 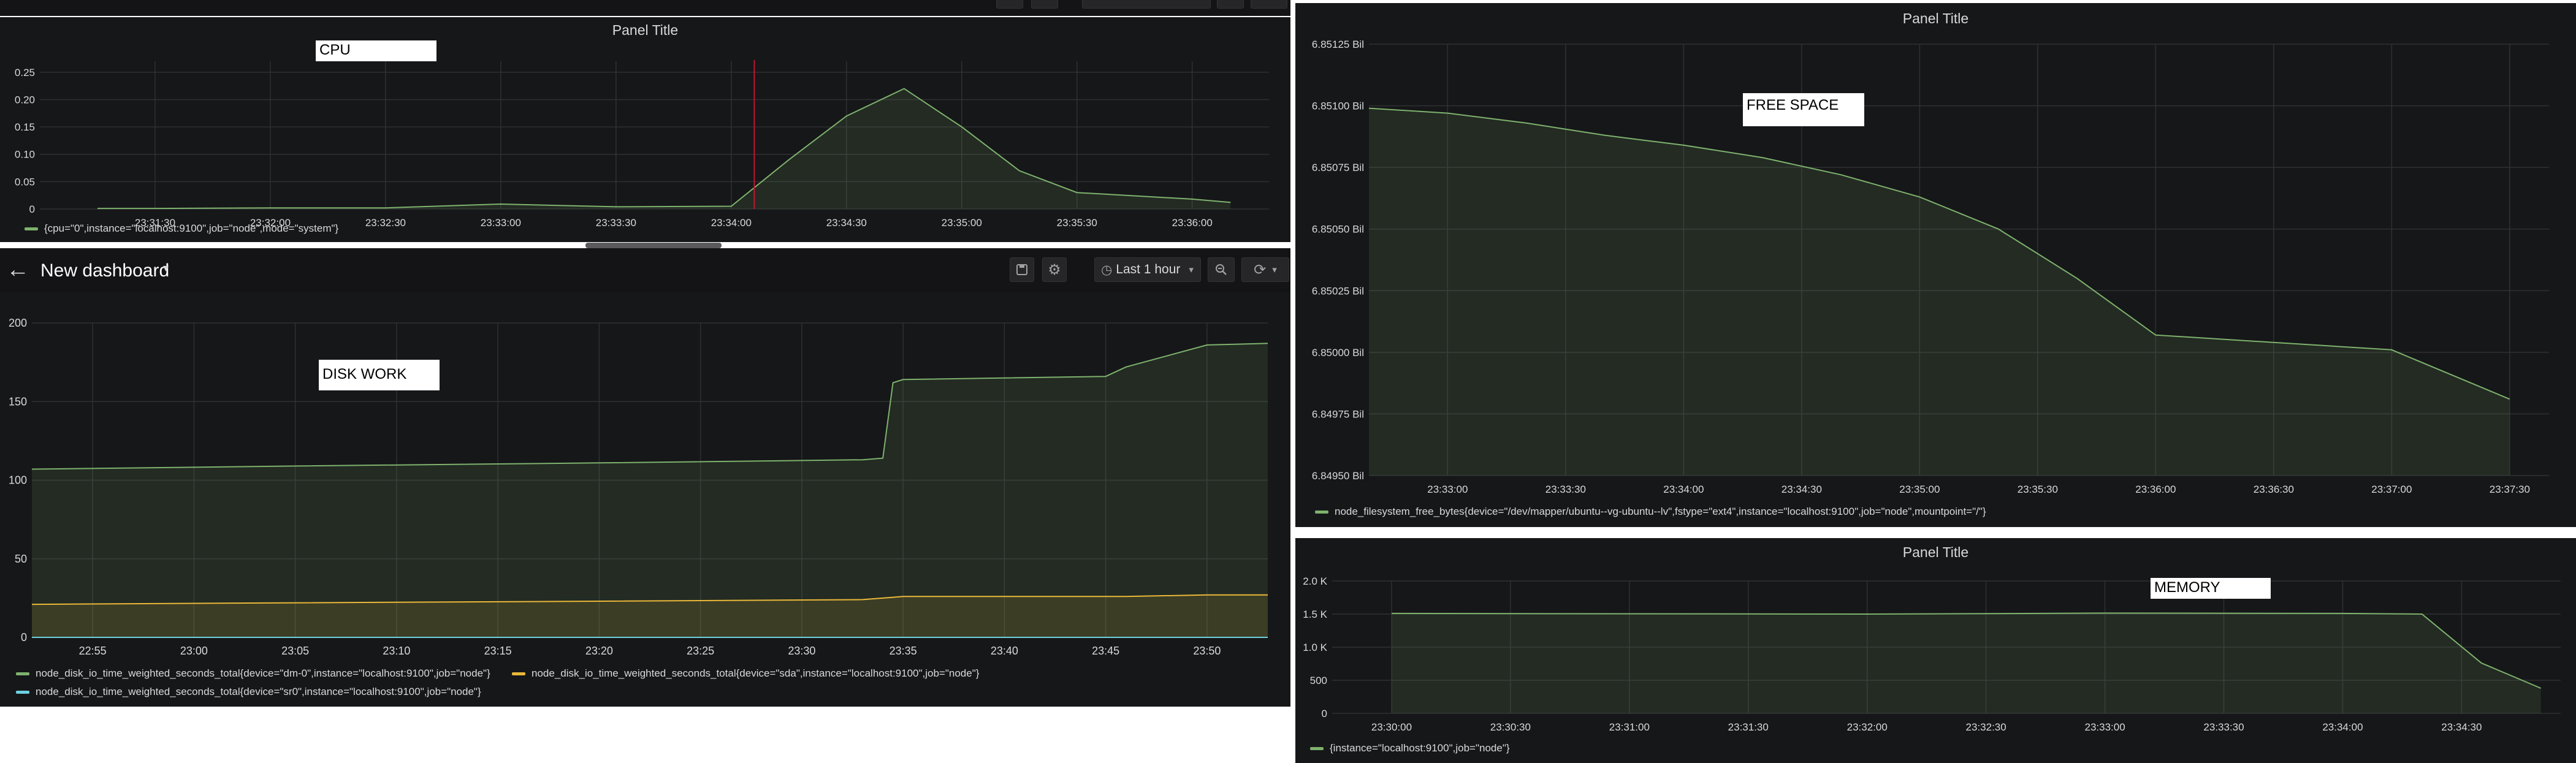 What do you see at coordinates (1338, 167) in the screenshot?
I see `y-tick-label: 6.85075 Bil` at bounding box center [1338, 167].